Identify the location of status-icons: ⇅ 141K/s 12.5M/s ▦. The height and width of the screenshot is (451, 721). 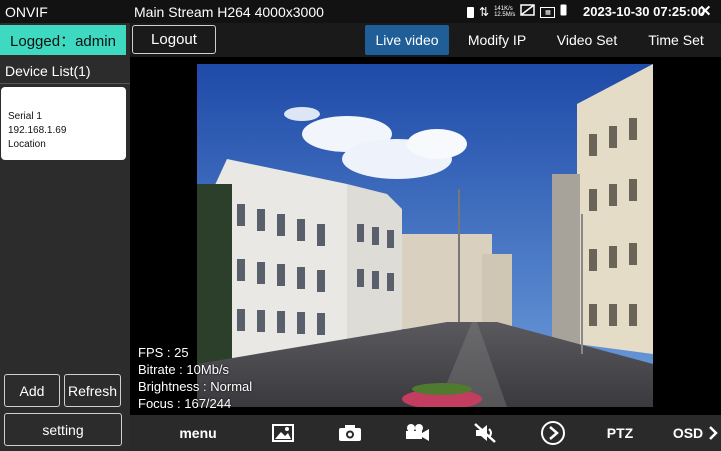
(517, 12).